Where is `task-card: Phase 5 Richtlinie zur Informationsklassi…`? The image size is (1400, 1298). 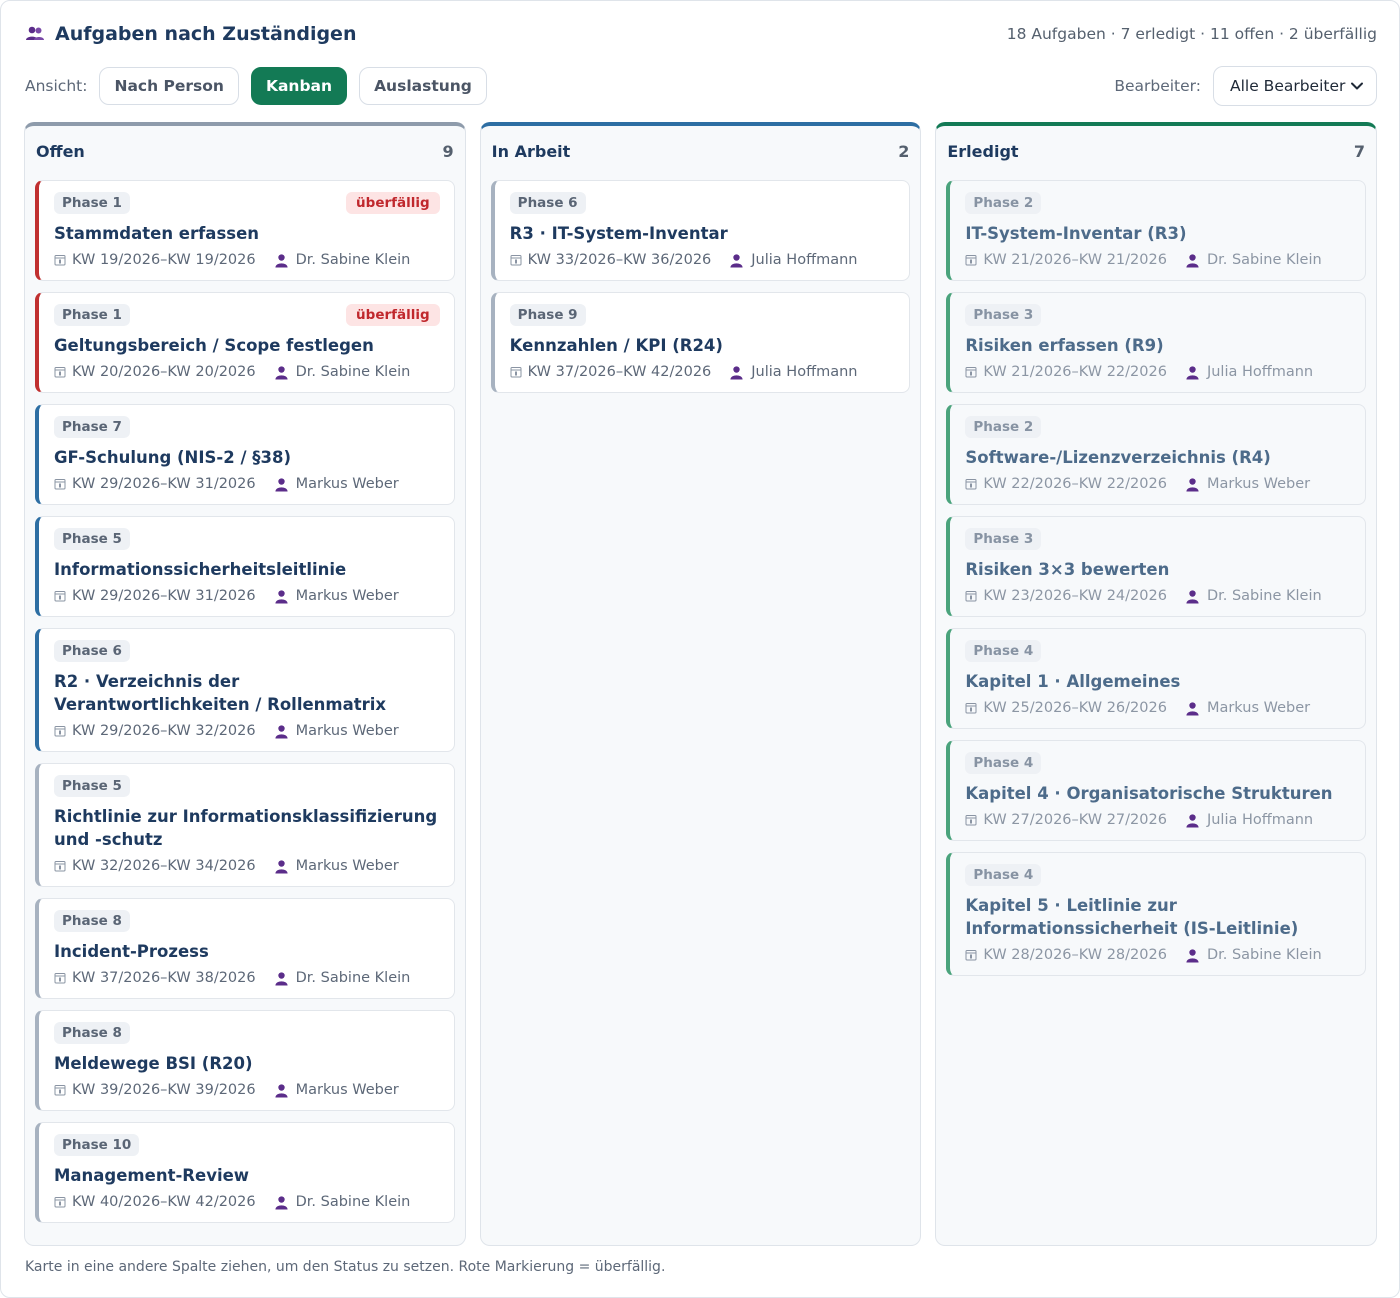 task-card: Phase 5 Richtlinie zur Informationsklassi… is located at coordinates (245, 825).